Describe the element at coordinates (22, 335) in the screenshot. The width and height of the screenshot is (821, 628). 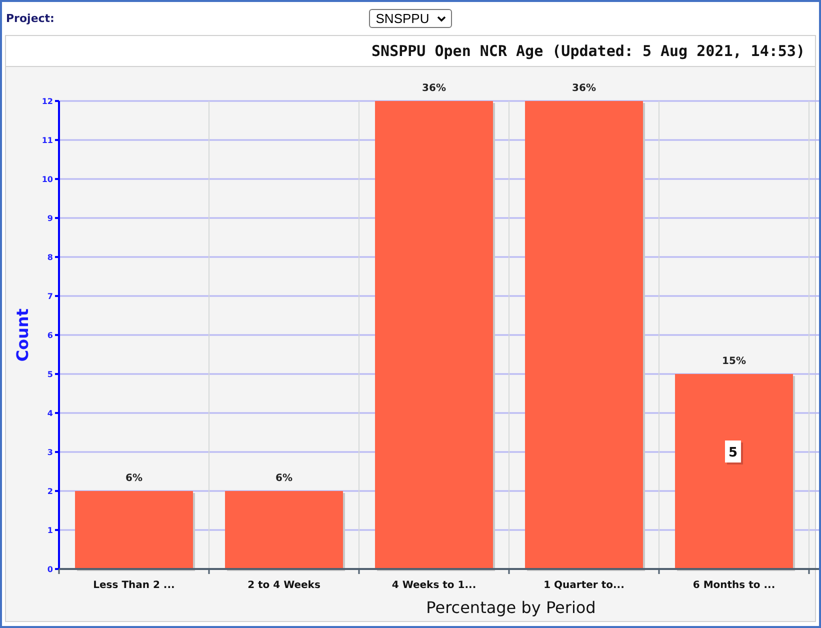
I see `y-axis-title: Count` at that location.